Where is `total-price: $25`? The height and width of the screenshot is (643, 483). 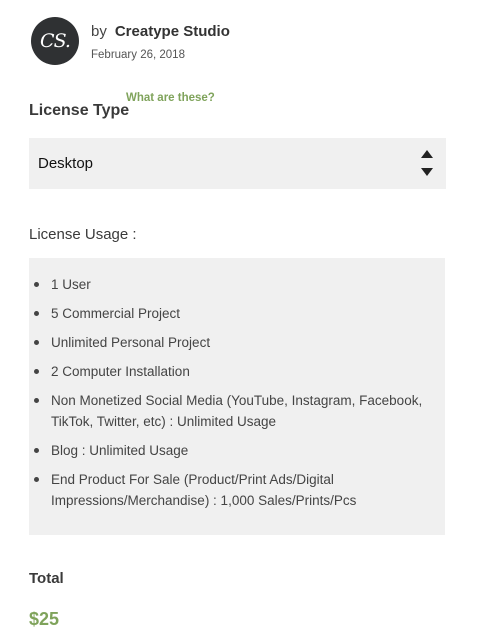 total-price: $25 is located at coordinates (44, 619).